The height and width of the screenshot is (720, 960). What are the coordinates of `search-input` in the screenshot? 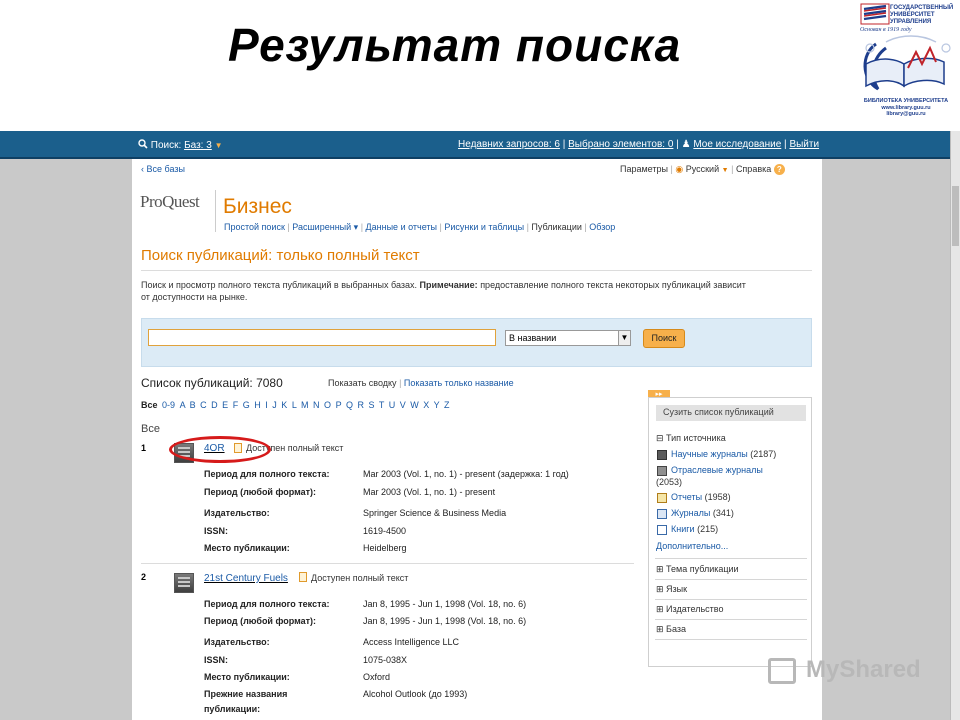 It's located at (322, 337).